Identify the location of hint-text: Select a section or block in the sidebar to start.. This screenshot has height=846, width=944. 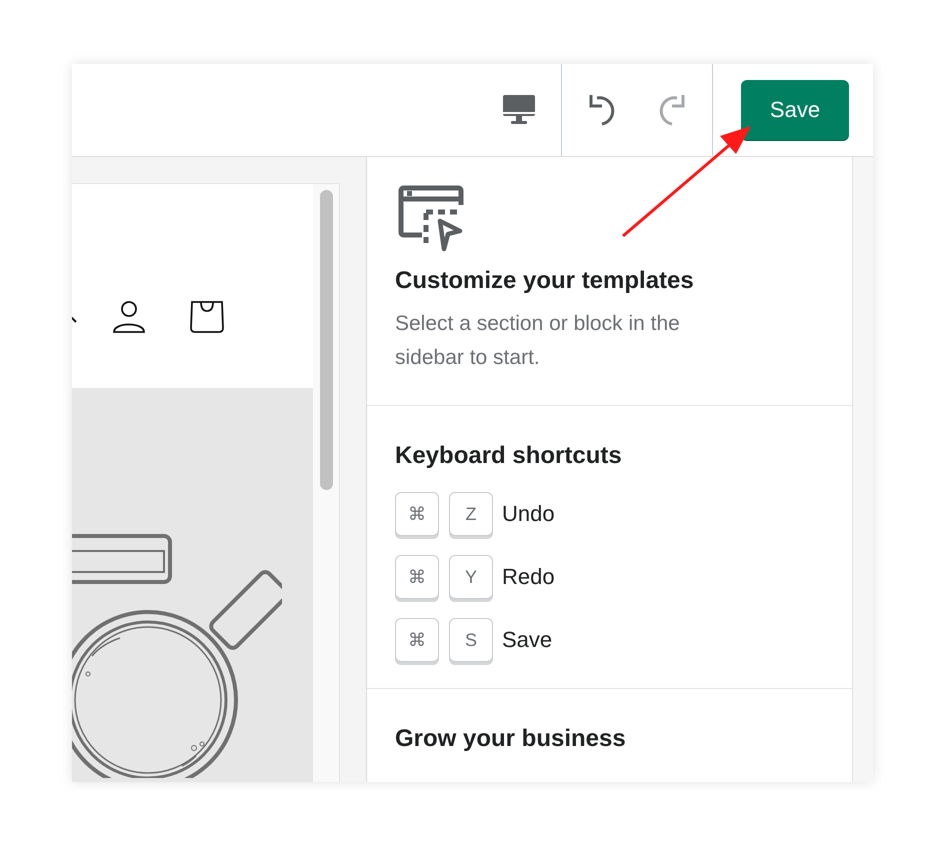
(538, 341).